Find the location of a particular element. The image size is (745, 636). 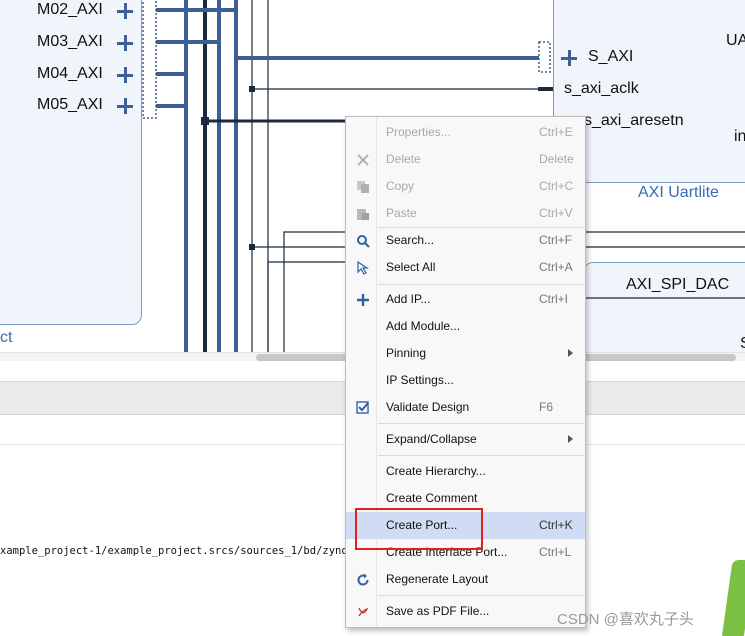

menu-item-expand-collapse: Expand/Collapse is located at coordinates (465, 439).